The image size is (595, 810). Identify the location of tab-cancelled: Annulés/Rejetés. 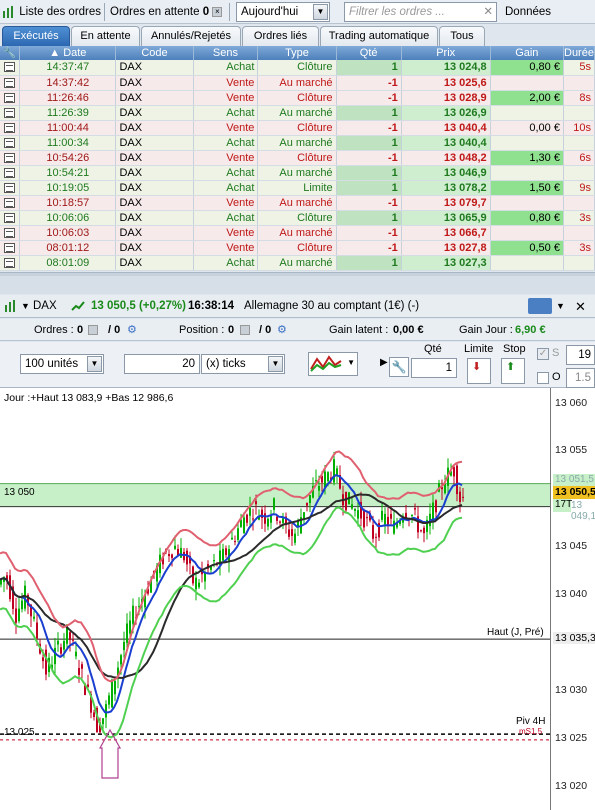
(191, 36).